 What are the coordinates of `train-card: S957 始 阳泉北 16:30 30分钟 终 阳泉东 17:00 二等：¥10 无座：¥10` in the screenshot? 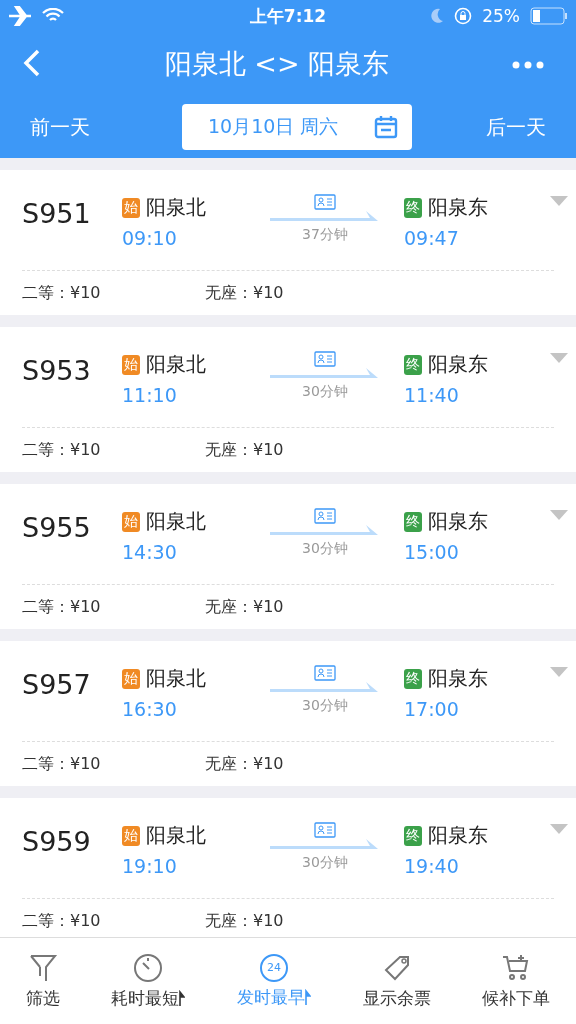 It's located at (288, 713).